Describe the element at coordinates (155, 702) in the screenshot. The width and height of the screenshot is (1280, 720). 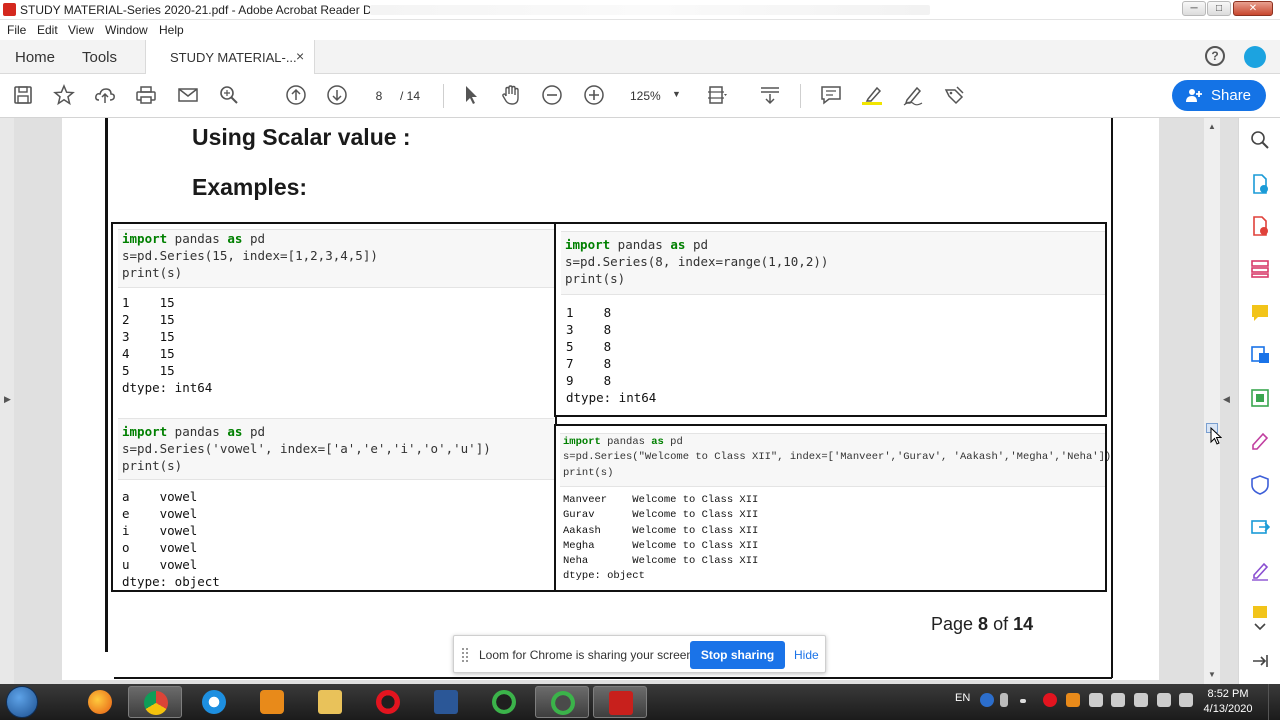
I see `taskbar-chrome` at that location.